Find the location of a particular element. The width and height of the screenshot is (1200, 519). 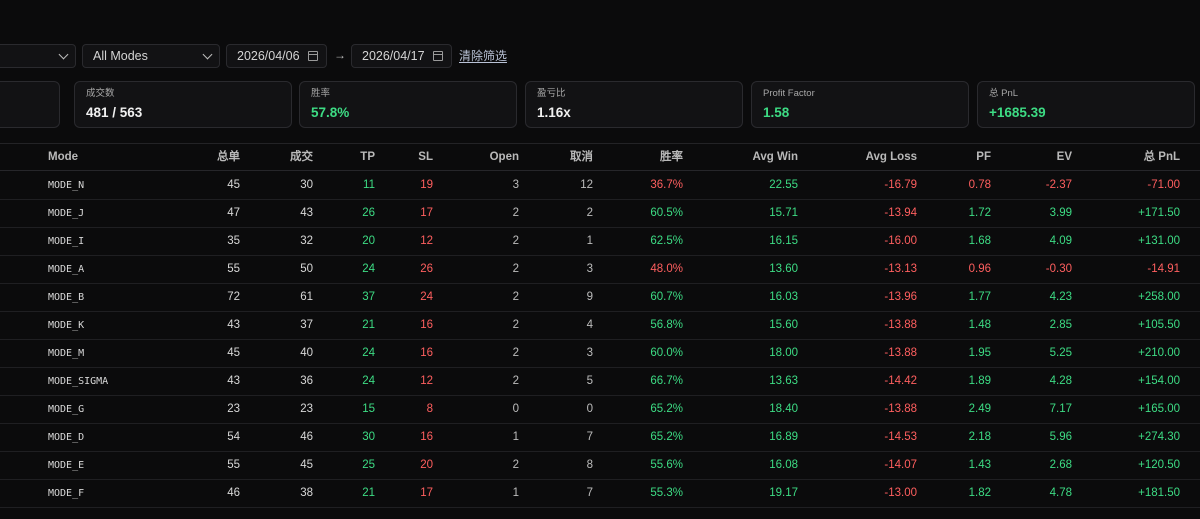

total-pnl-cell: +274.30 is located at coordinates (1159, 437).